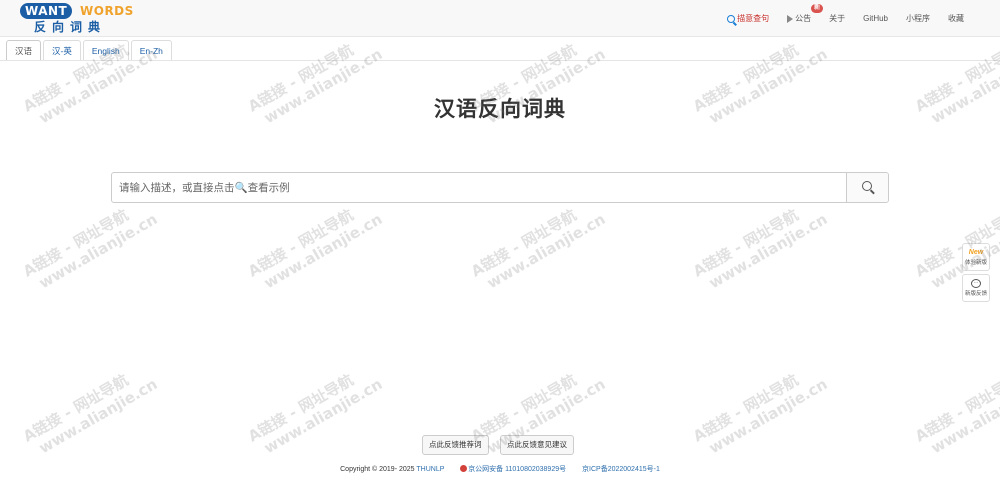  What do you see at coordinates (107, 11) in the screenshot?
I see `logo-words-text: WORDS` at bounding box center [107, 11].